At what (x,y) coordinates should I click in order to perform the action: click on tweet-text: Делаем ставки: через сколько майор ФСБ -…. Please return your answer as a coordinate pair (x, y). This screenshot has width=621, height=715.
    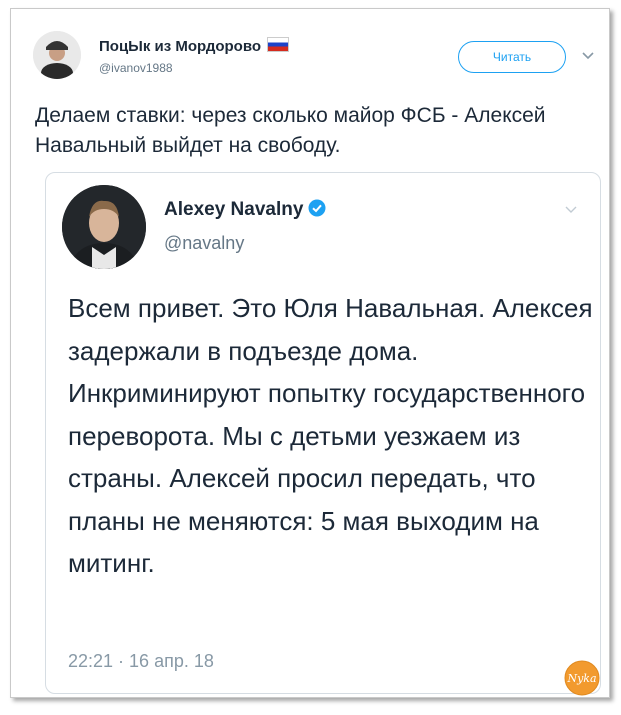
    Looking at the image, I should click on (290, 130).